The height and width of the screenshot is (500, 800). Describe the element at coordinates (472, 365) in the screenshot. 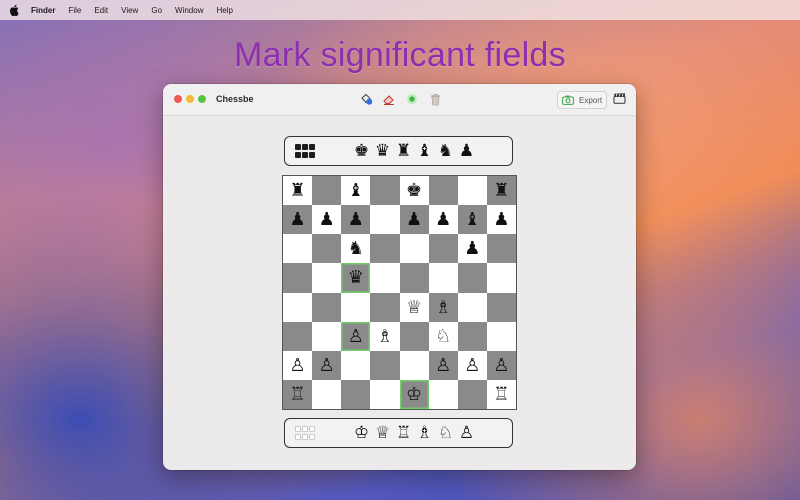

I see `square-g2: ♙` at that location.